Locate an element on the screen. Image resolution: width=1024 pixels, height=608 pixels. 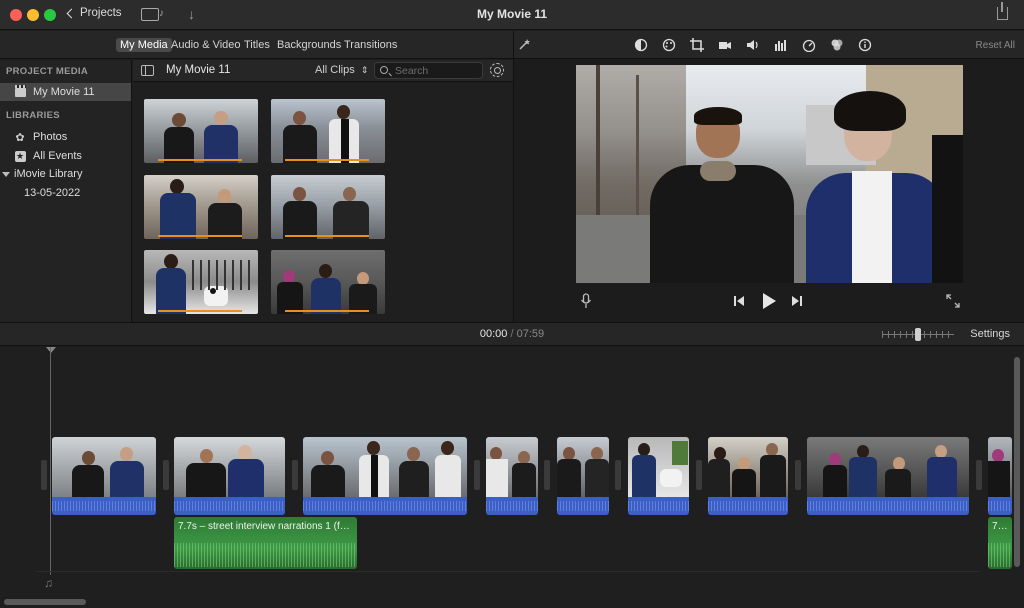
sidebar-item-all-events: ★ All Events is located at coordinates (65, 156).